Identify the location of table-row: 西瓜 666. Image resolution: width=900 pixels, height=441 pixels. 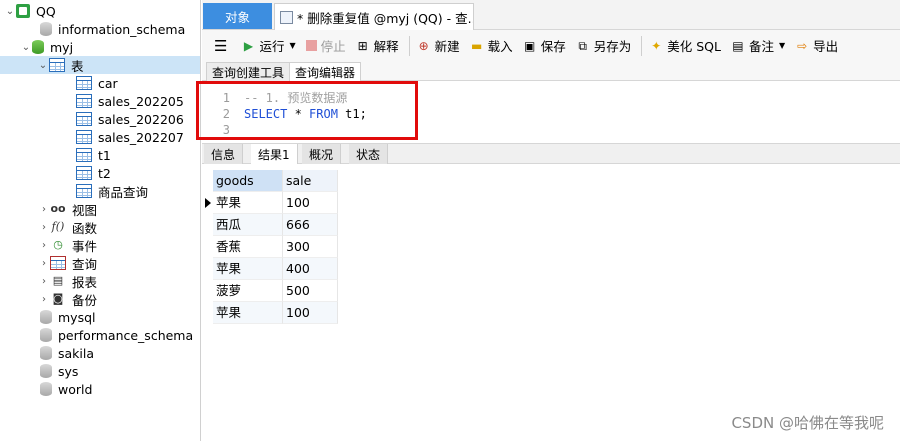
(270, 225).